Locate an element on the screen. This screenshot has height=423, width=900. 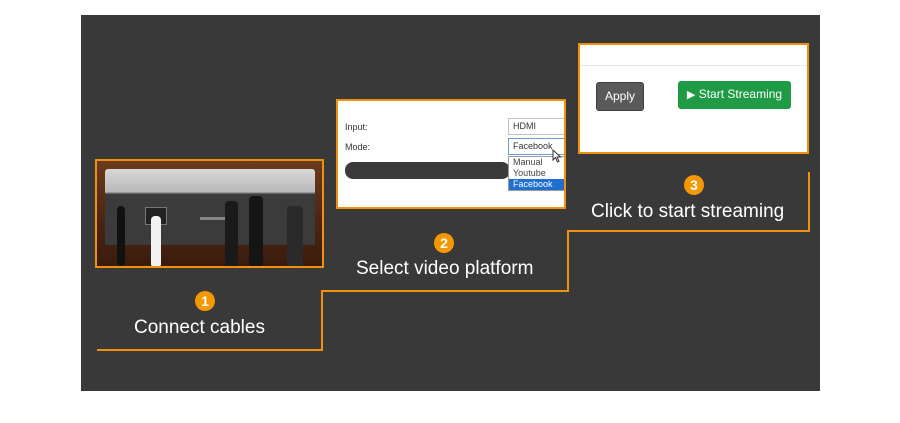
stream-buttons-frame: Apply ▶ Start Streaming is located at coordinates (693, 98).